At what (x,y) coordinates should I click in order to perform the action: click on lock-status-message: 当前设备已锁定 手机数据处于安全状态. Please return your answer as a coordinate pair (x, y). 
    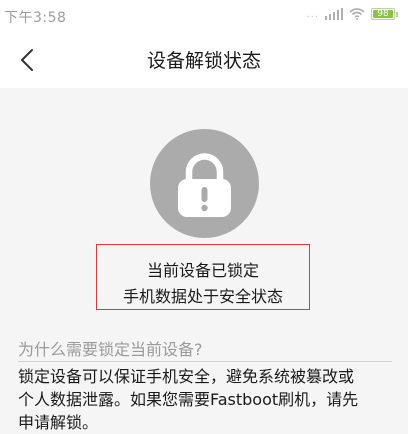
    Looking at the image, I should click on (203, 277).